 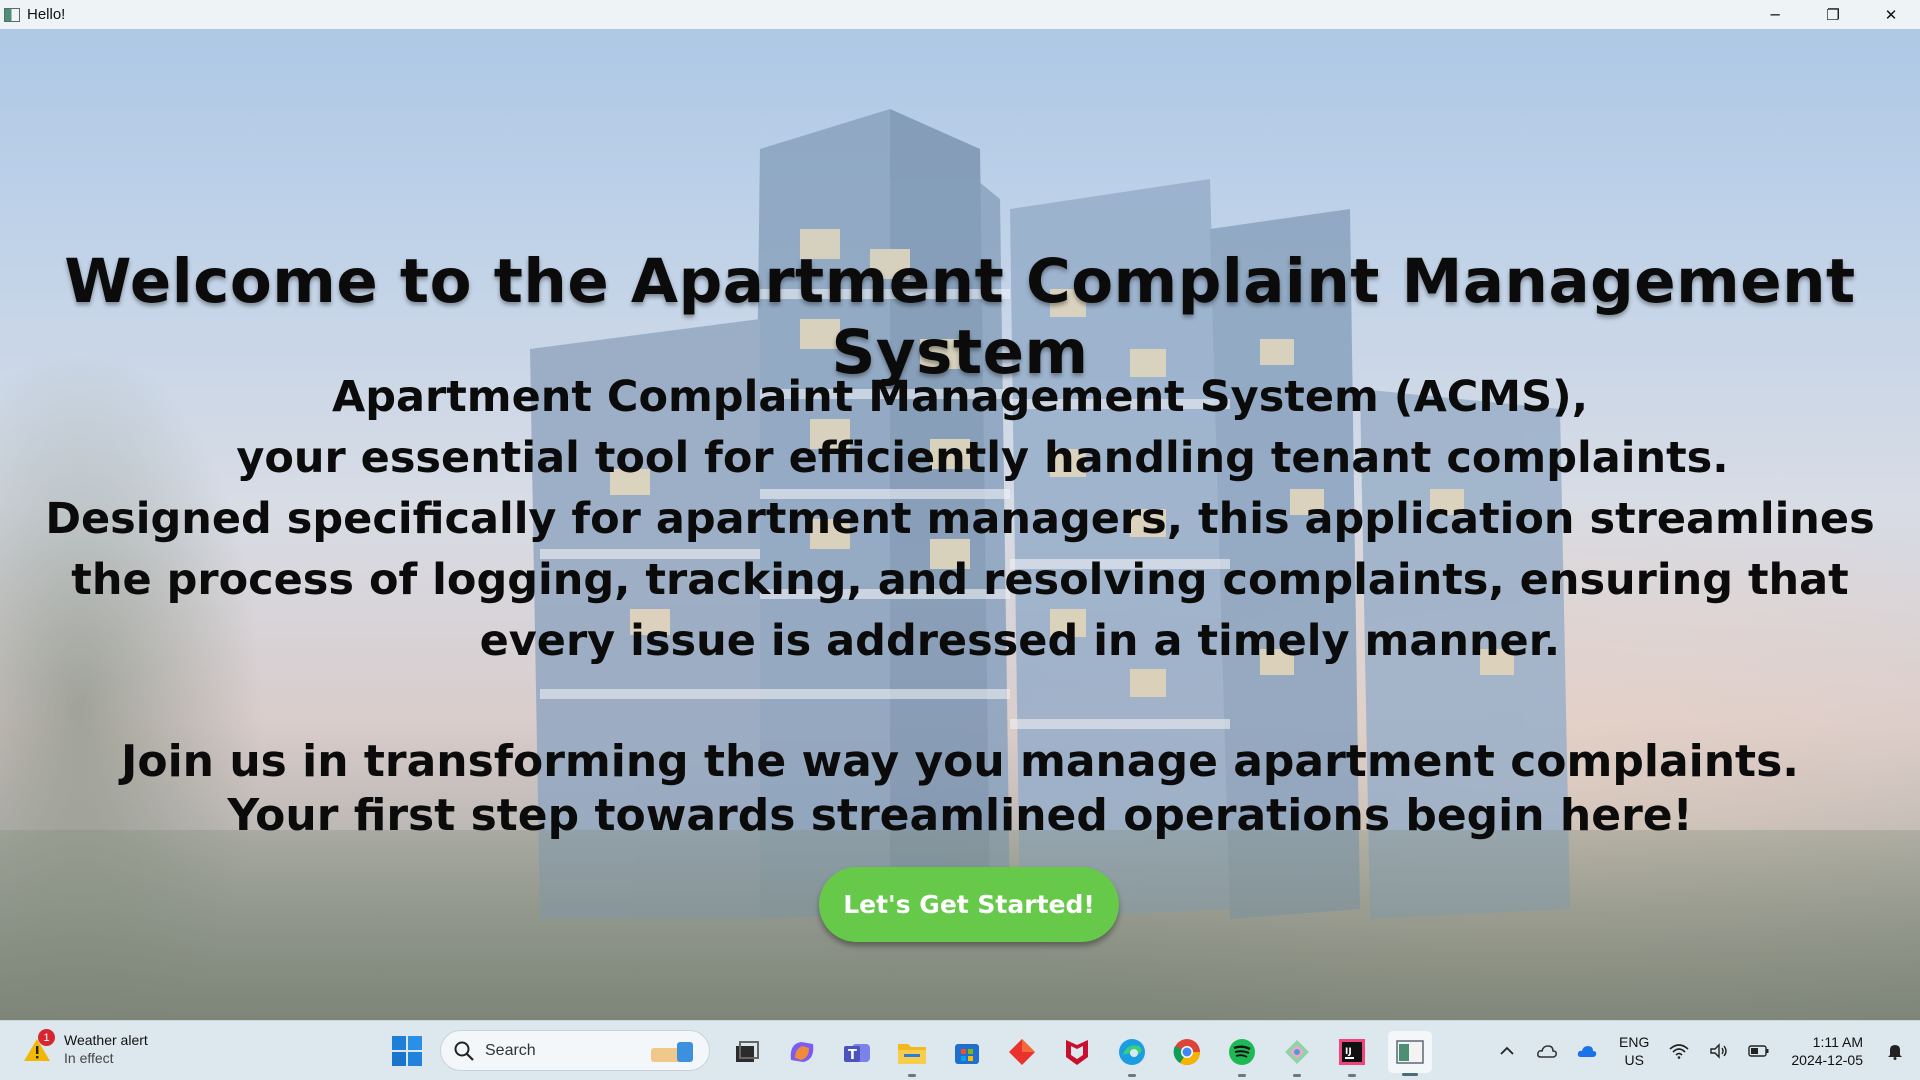 I want to click on start-button, so click(x=407, y=1051).